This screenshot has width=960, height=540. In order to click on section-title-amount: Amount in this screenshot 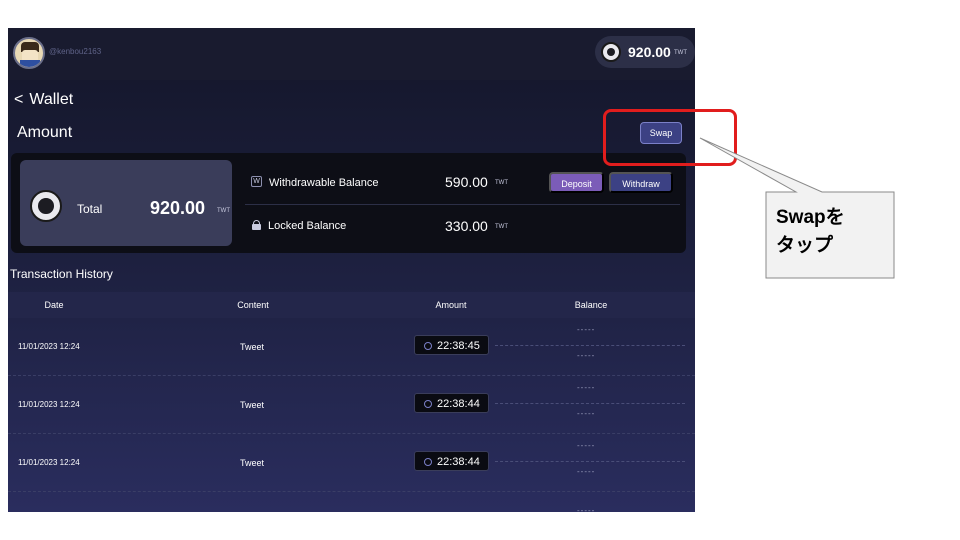, I will do `click(45, 132)`.